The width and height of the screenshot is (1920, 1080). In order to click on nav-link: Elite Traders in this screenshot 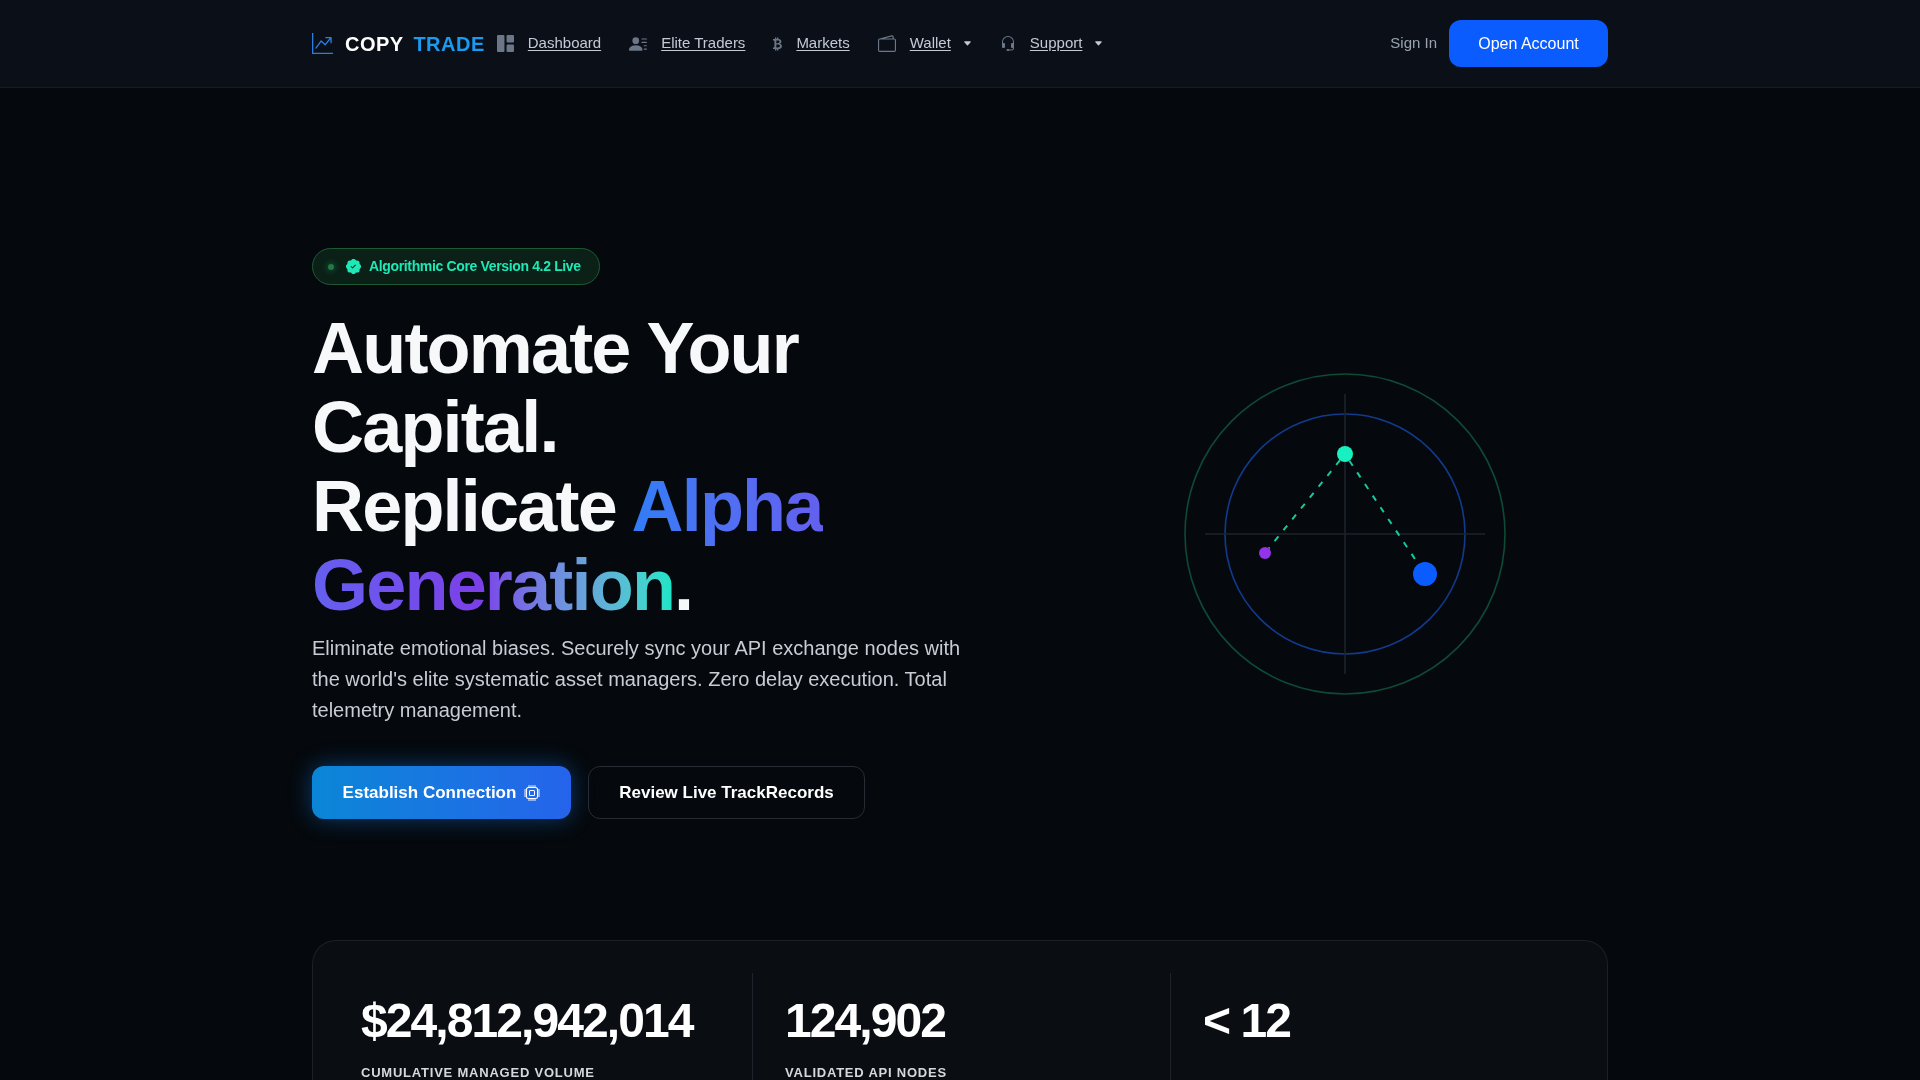, I will do `click(687, 43)`.